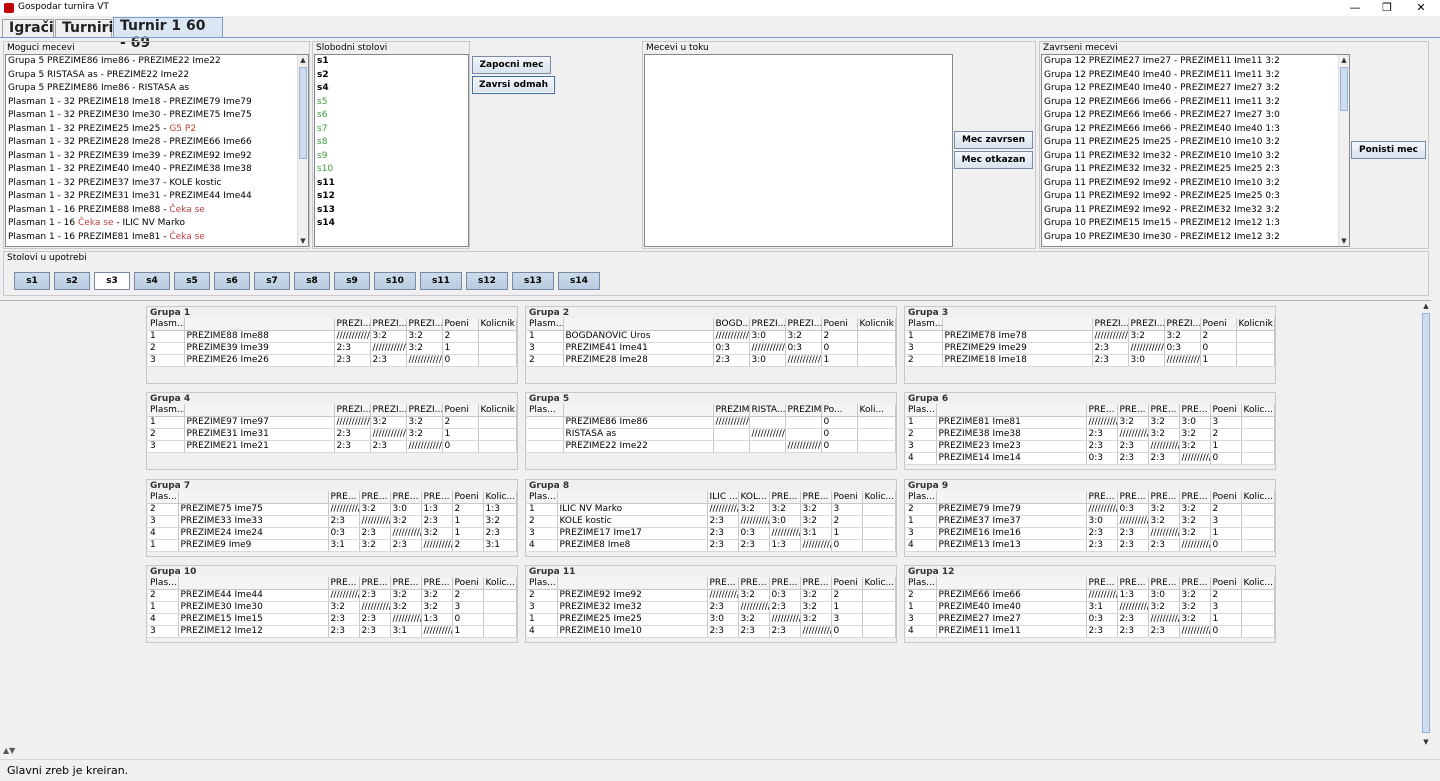 This screenshot has height=781, width=1440. I want to click on table-row: 3 PREZIME26 Ime26 2:3 2:3////////////0, so click(332, 360).